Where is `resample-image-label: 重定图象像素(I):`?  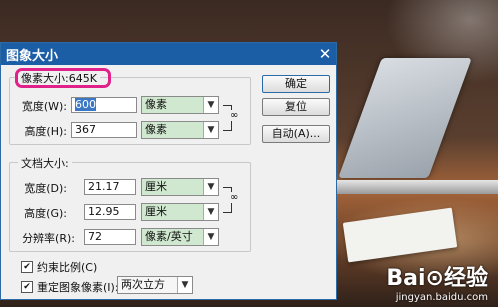
resample-image-label: 重定图象像素(I): is located at coordinates (78, 287).